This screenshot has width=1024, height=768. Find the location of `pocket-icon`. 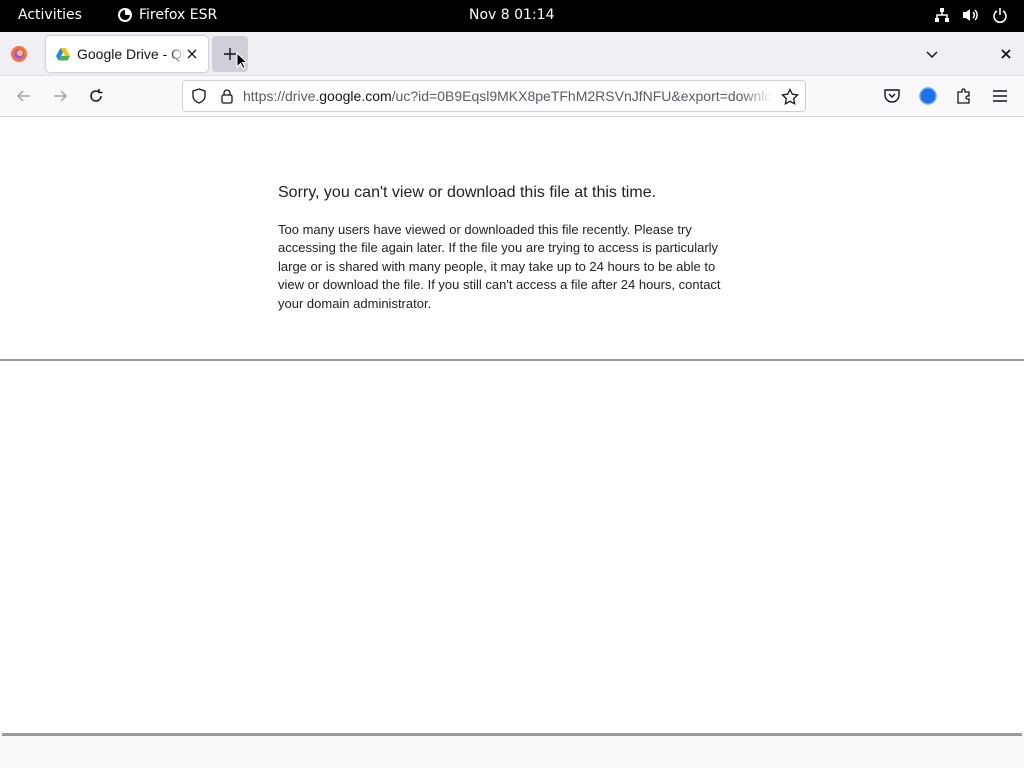

pocket-icon is located at coordinates (892, 96).